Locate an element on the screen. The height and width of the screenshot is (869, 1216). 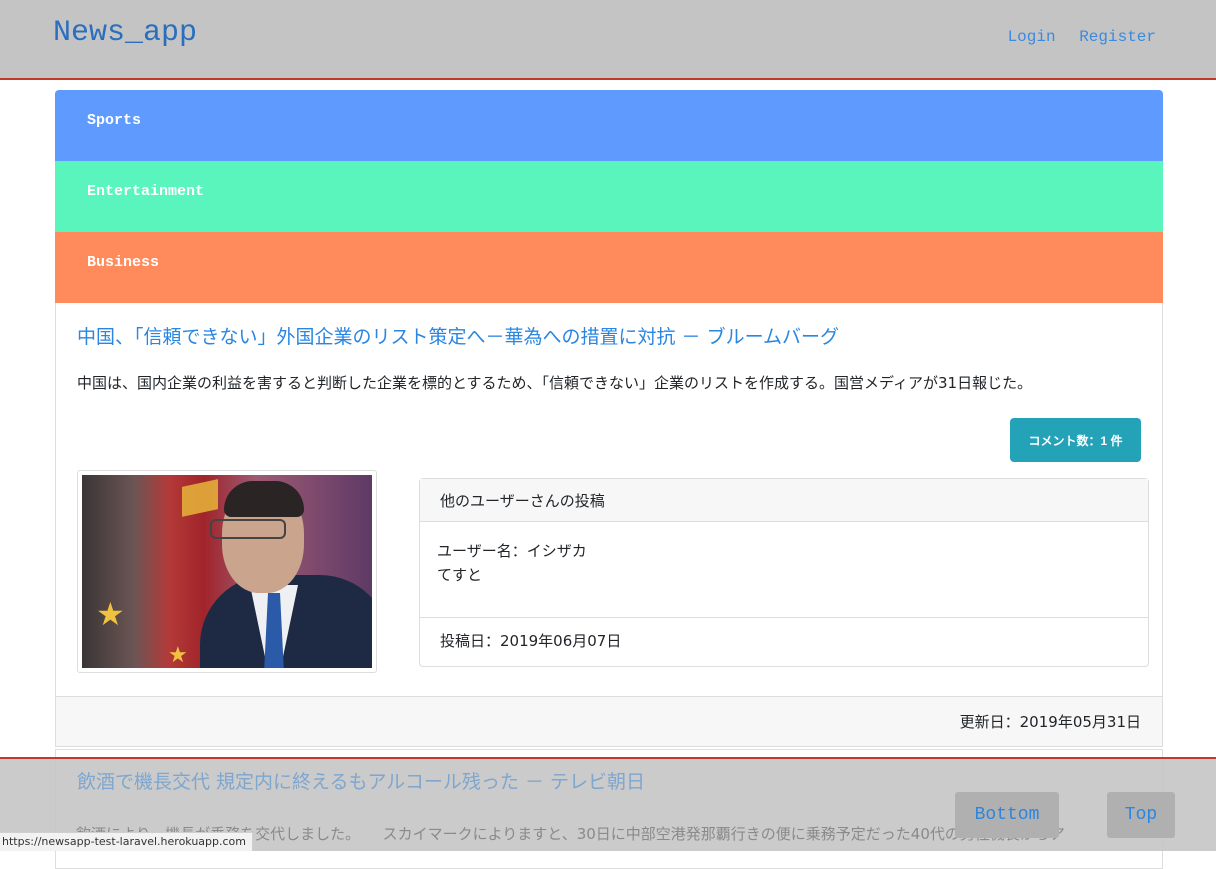
scroll-top-button: Top is located at coordinates (1141, 815).